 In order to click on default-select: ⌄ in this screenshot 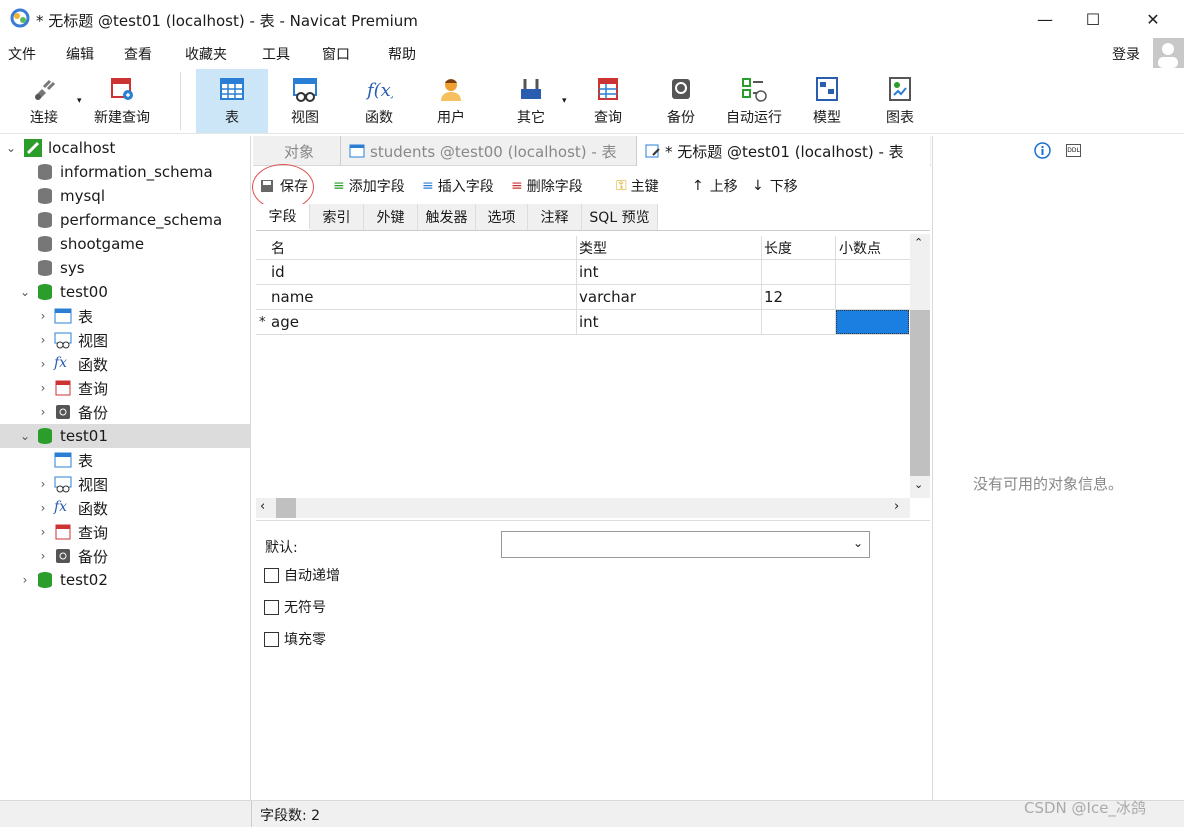, I will do `click(685, 544)`.